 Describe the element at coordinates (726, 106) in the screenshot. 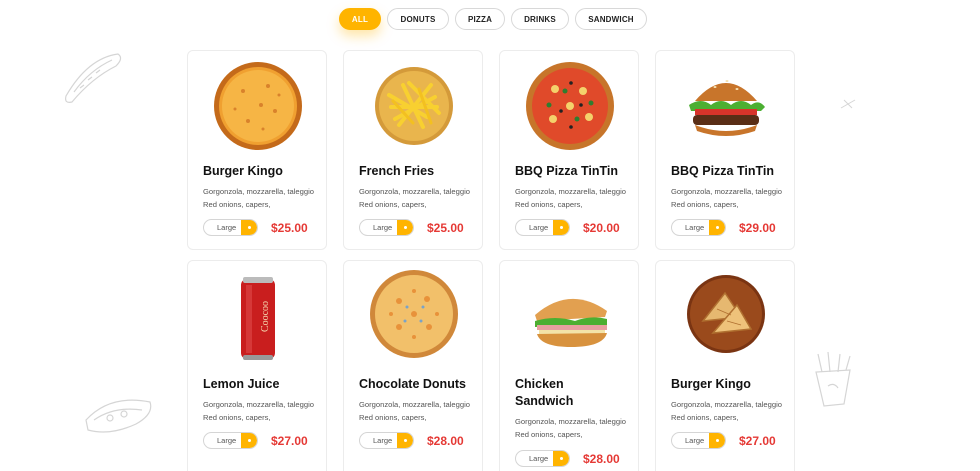

I see `burger-image` at that location.